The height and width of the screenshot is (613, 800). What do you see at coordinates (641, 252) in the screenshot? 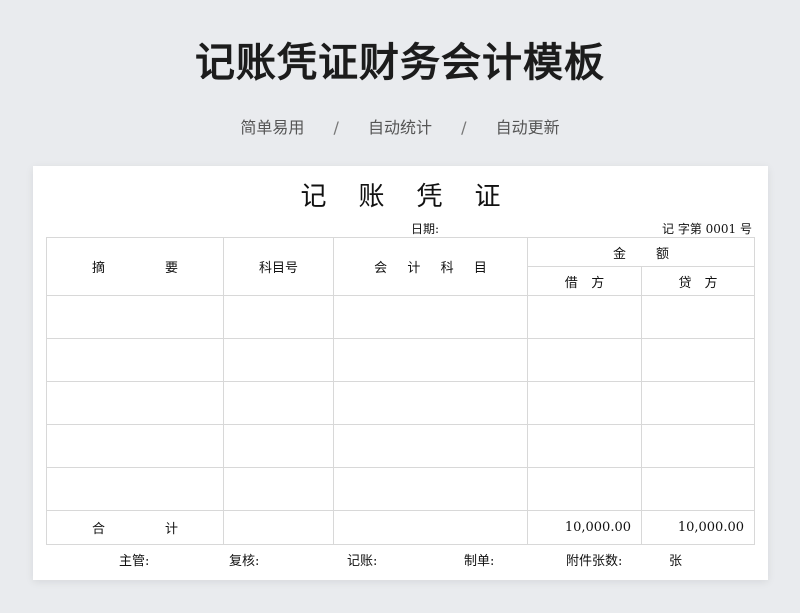
I see `col-header-amount: 金额` at bounding box center [641, 252].